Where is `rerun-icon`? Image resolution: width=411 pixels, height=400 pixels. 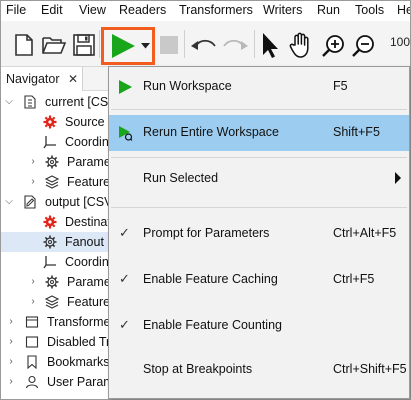 rerun-icon is located at coordinates (125, 133).